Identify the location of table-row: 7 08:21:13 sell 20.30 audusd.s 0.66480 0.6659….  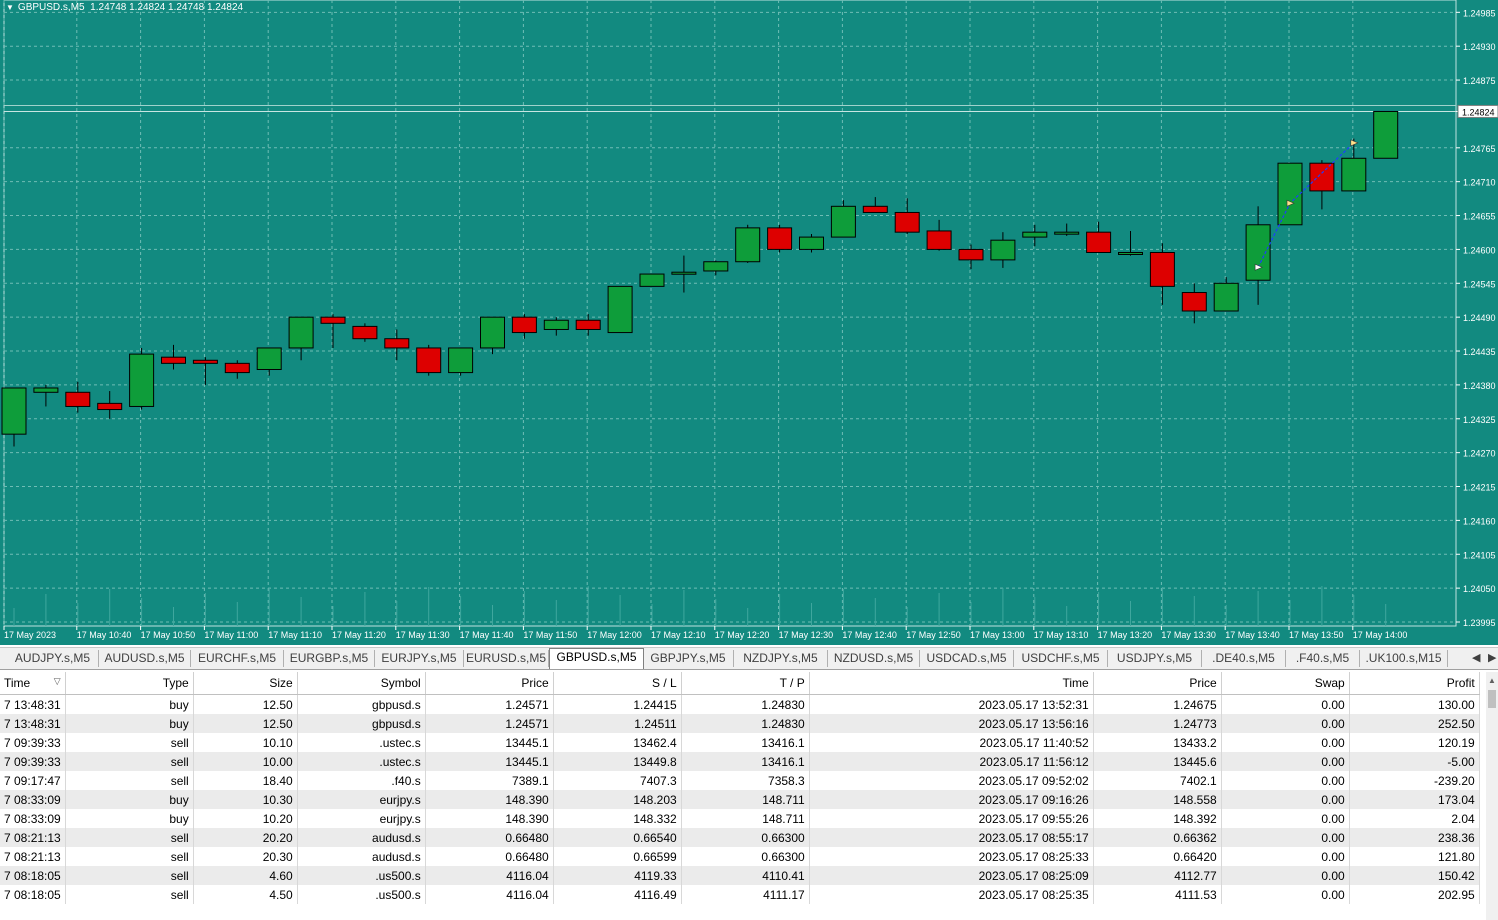
(740, 856).